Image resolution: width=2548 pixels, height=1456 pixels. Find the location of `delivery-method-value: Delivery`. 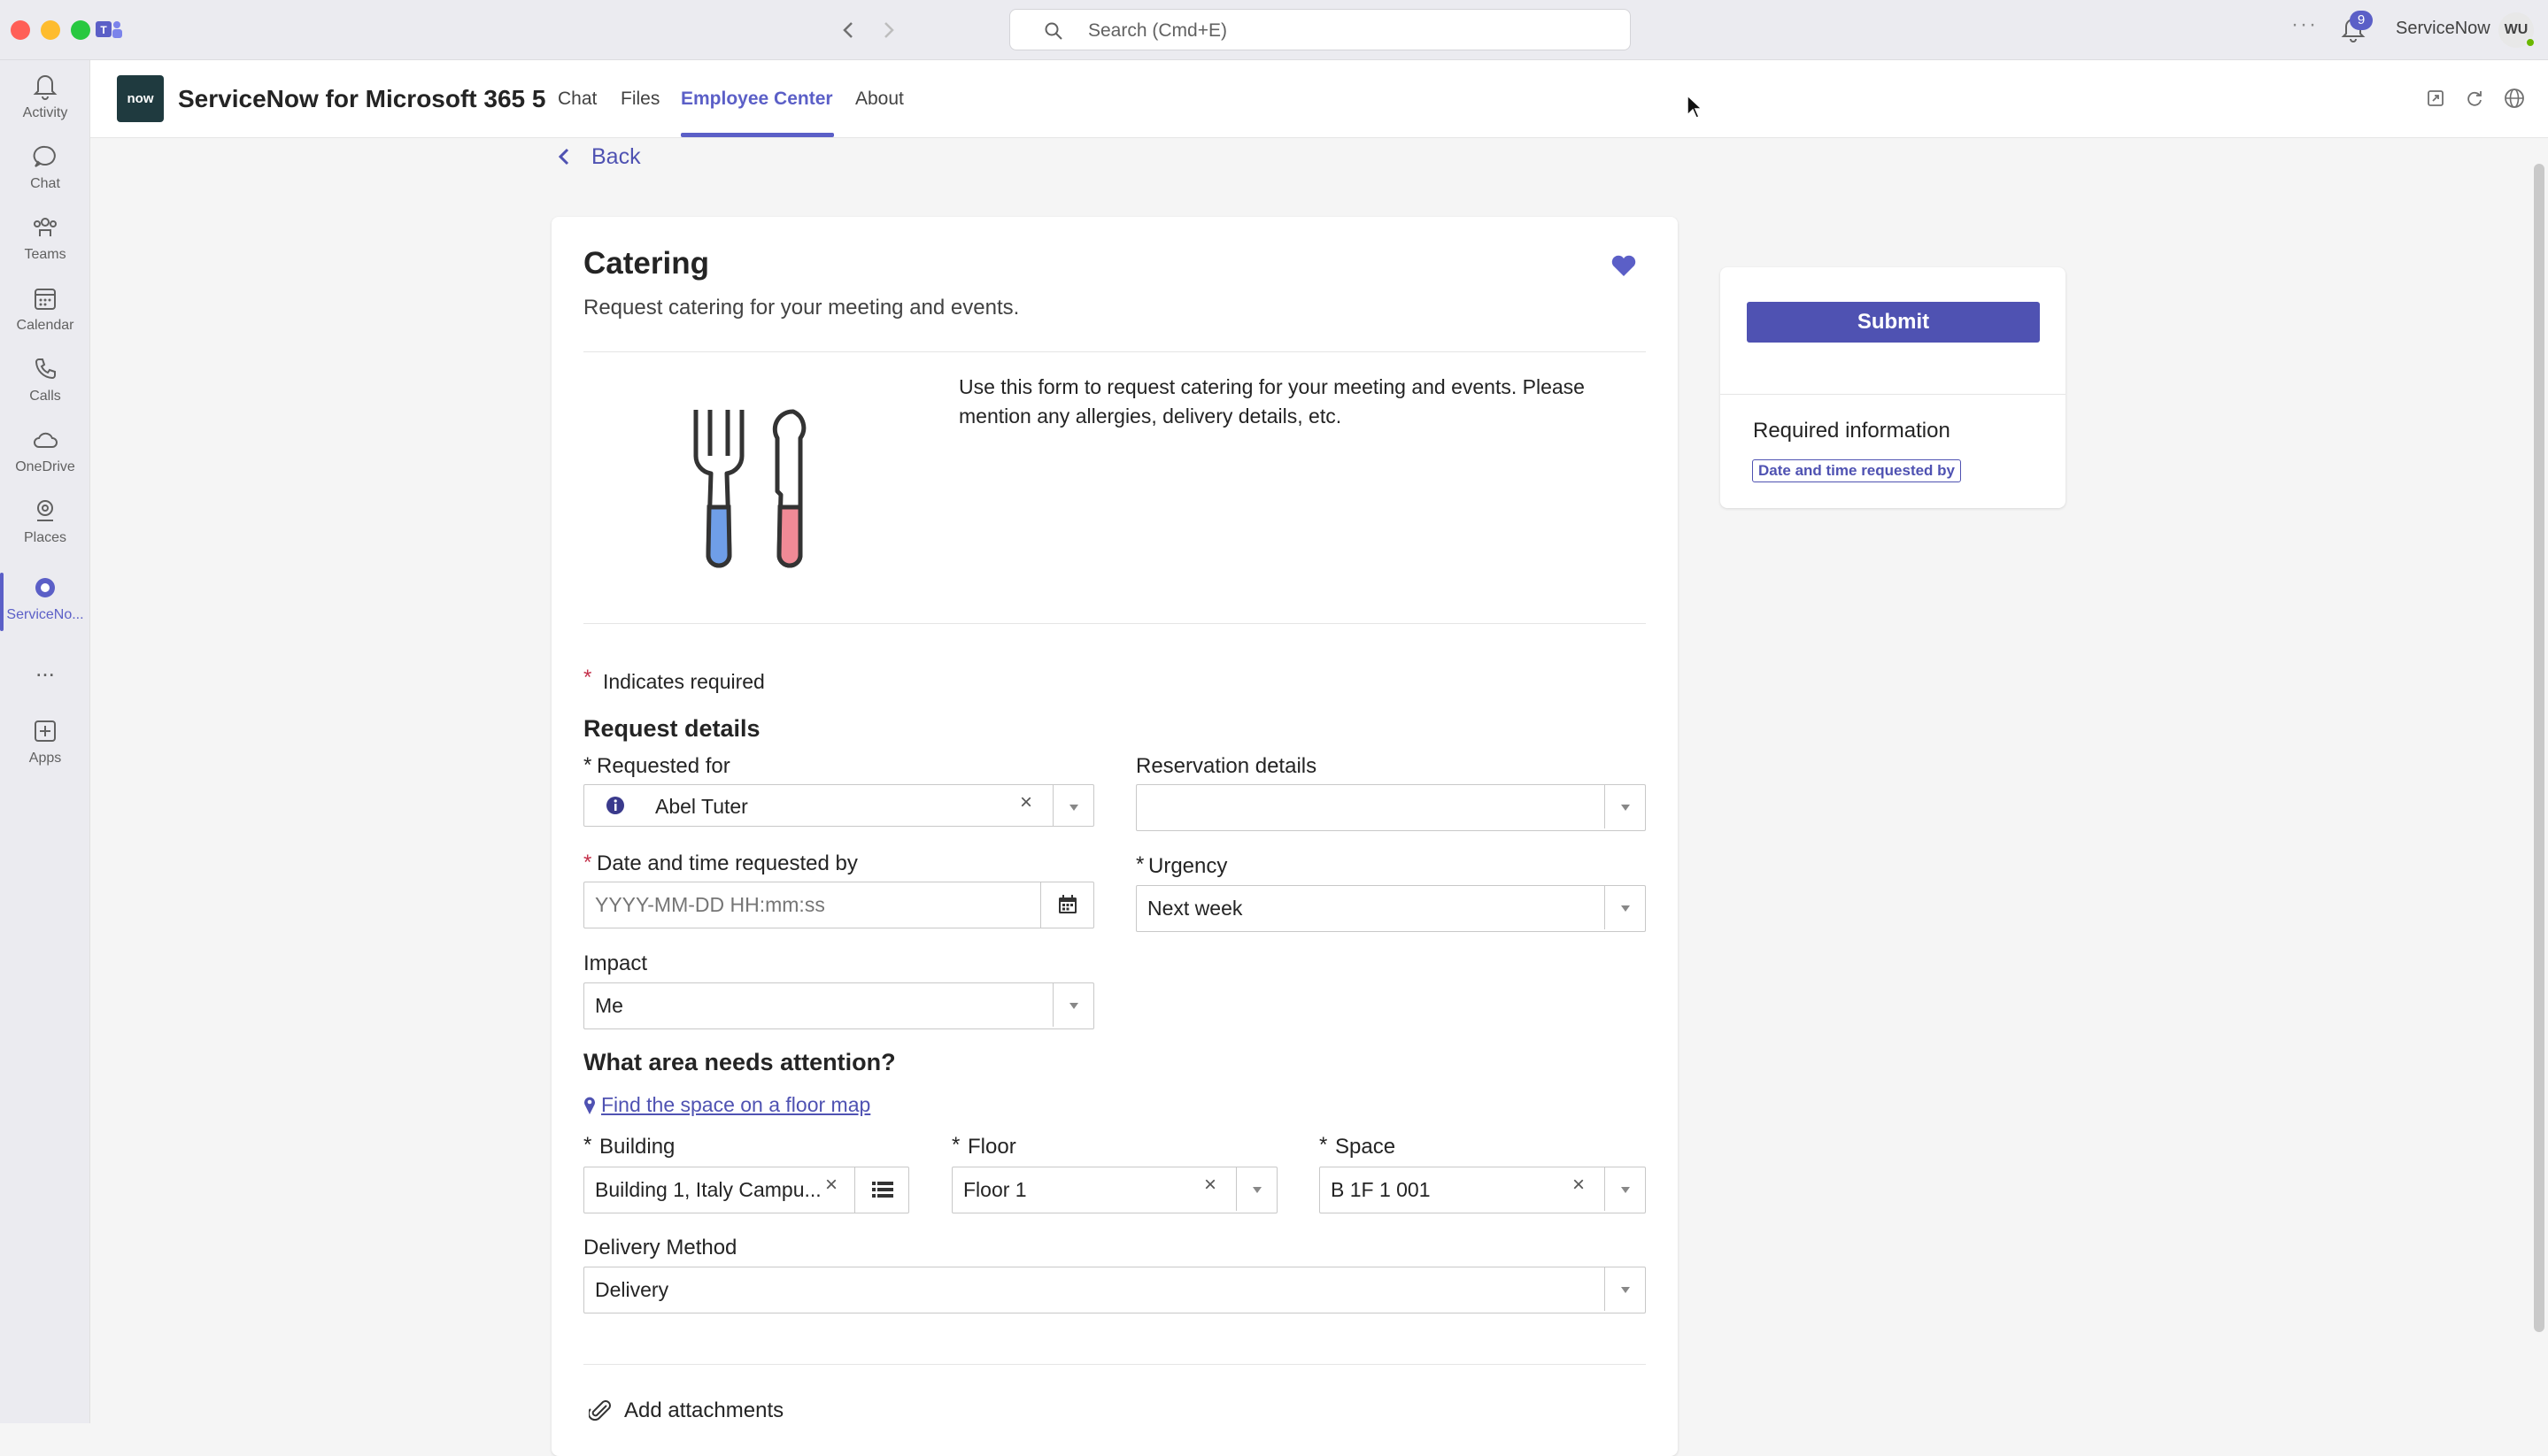

delivery-method-value: Delivery is located at coordinates (632, 1289).